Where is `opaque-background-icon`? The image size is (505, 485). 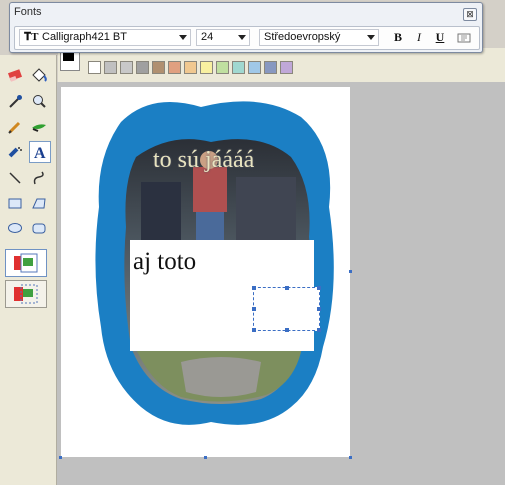 opaque-background-icon is located at coordinates (26, 263).